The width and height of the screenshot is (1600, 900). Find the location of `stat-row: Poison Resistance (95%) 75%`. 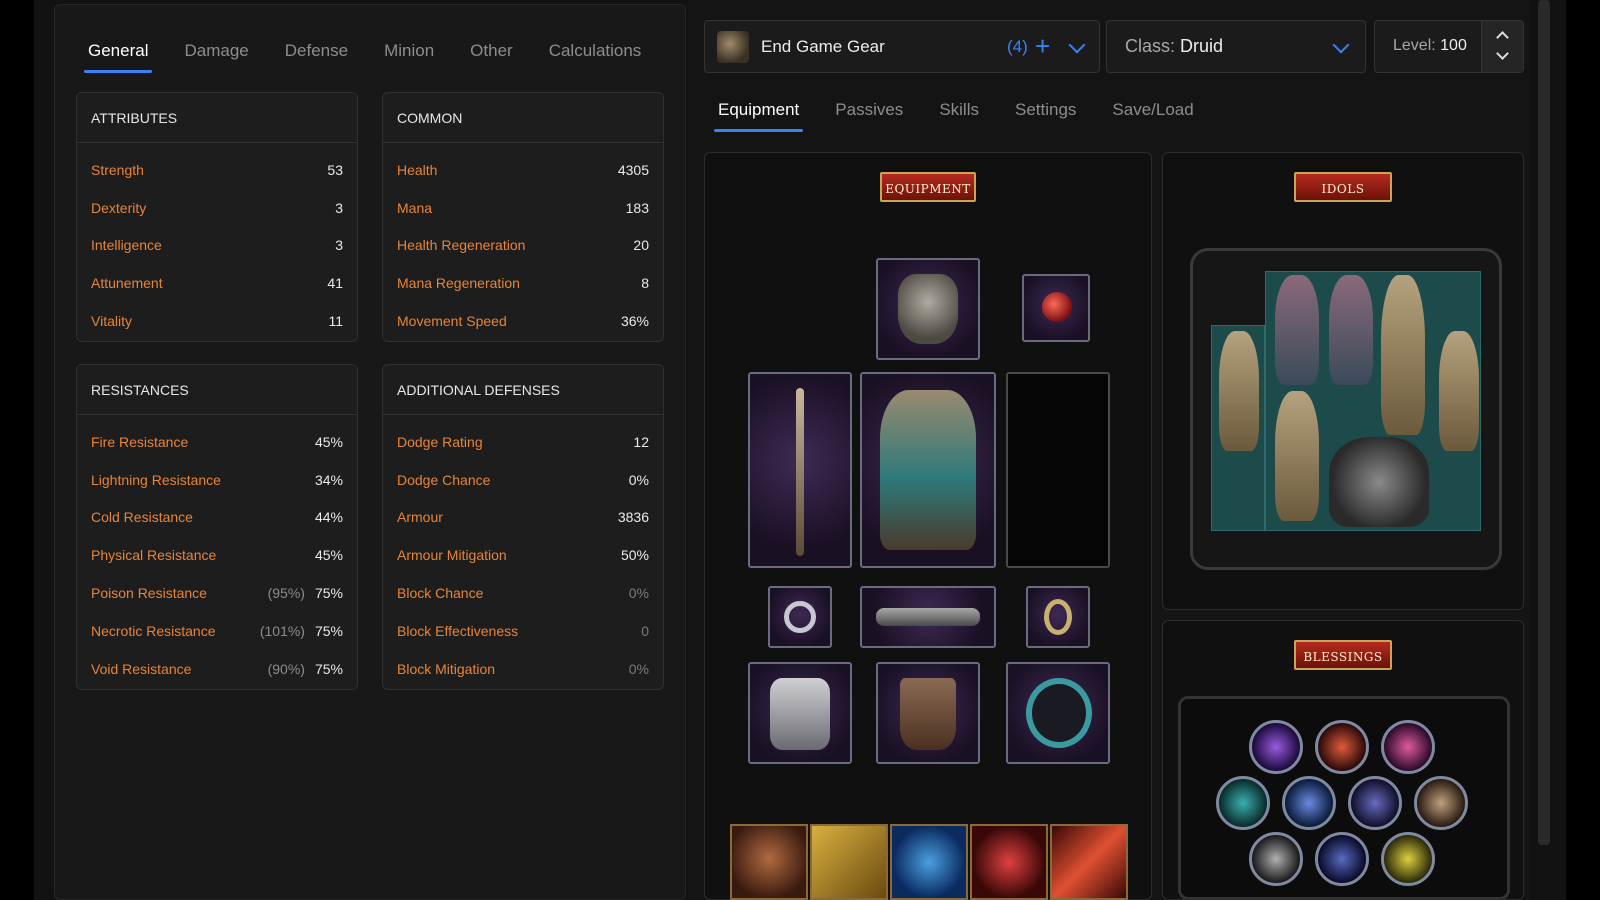

stat-row: Poison Resistance (95%) 75% is located at coordinates (217, 593).